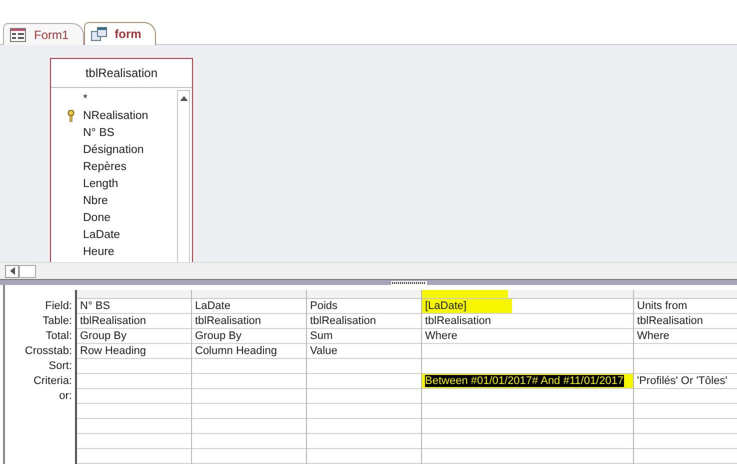  I want to click on grid-cell: Row Heading, so click(134, 351).